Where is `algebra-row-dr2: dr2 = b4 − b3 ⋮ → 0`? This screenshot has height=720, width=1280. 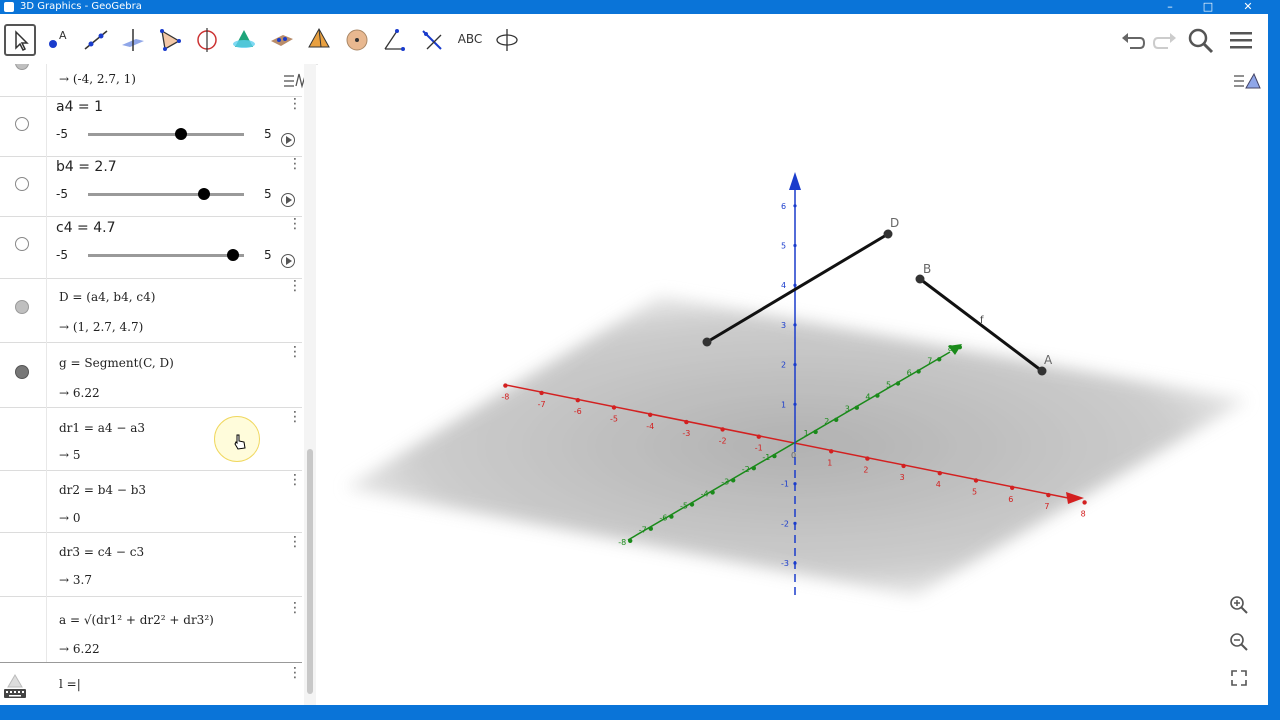 algebra-row-dr2: dr2 = b4 − b3 ⋮ → 0 is located at coordinates (151, 501).